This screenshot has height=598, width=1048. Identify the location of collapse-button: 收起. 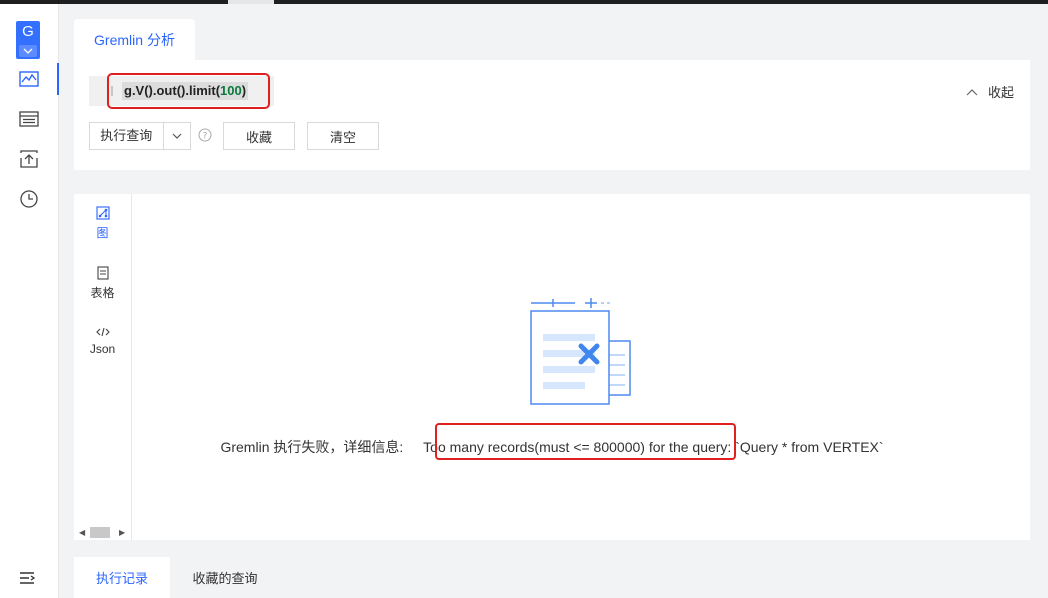
(990, 91).